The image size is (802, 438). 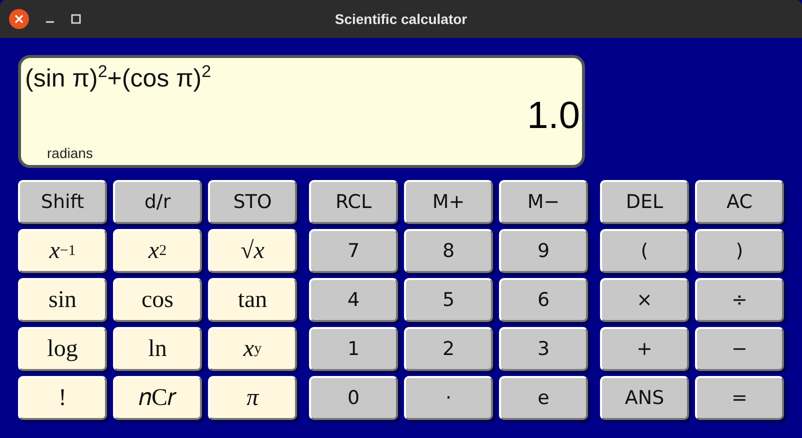 What do you see at coordinates (252, 398) in the screenshot?
I see `calculator-key: π` at bounding box center [252, 398].